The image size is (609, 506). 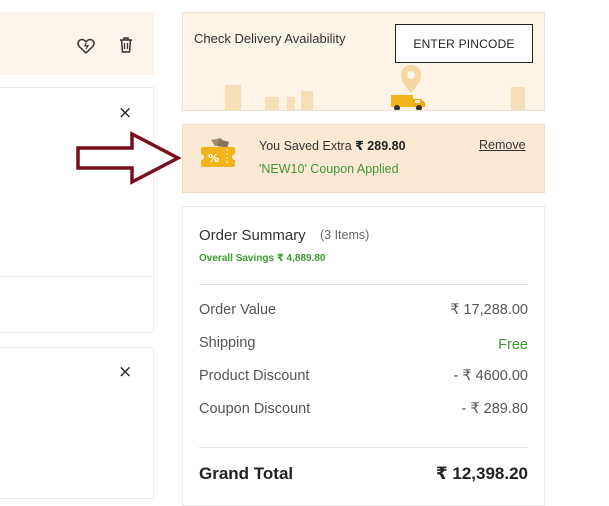 What do you see at coordinates (126, 45) in the screenshot?
I see `delete-trash-icon` at bounding box center [126, 45].